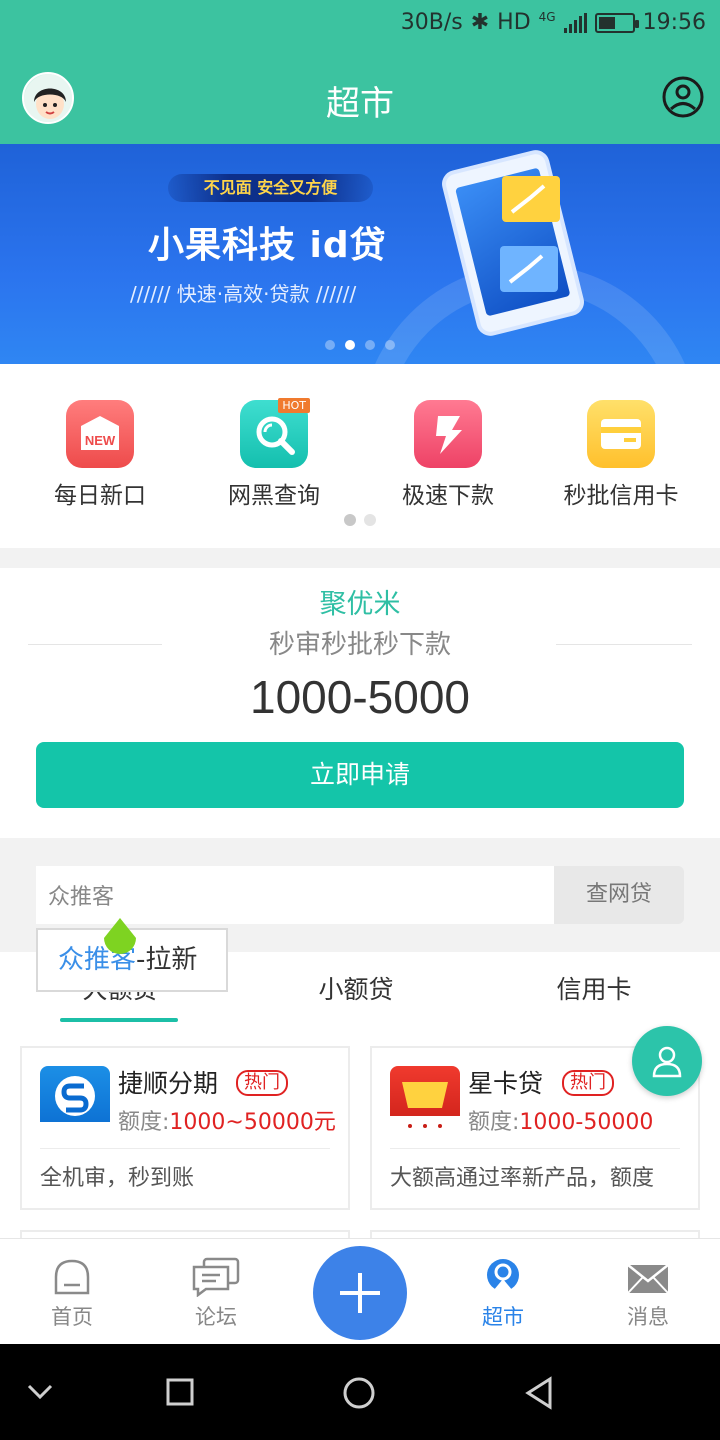 The image size is (720, 1440). What do you see at coordinates (619, 895) in the screenshot?
I see `search-button: 查网贷` at bounding box center [619, 895].